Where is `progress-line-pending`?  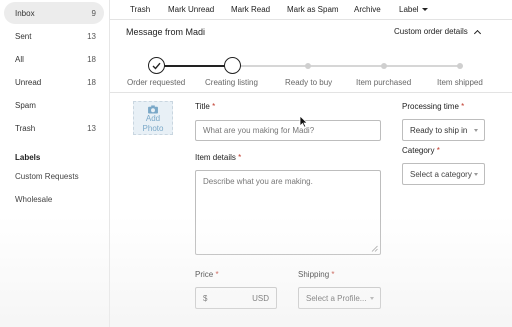
progress-line-pending is located at coordinates (346, 66).